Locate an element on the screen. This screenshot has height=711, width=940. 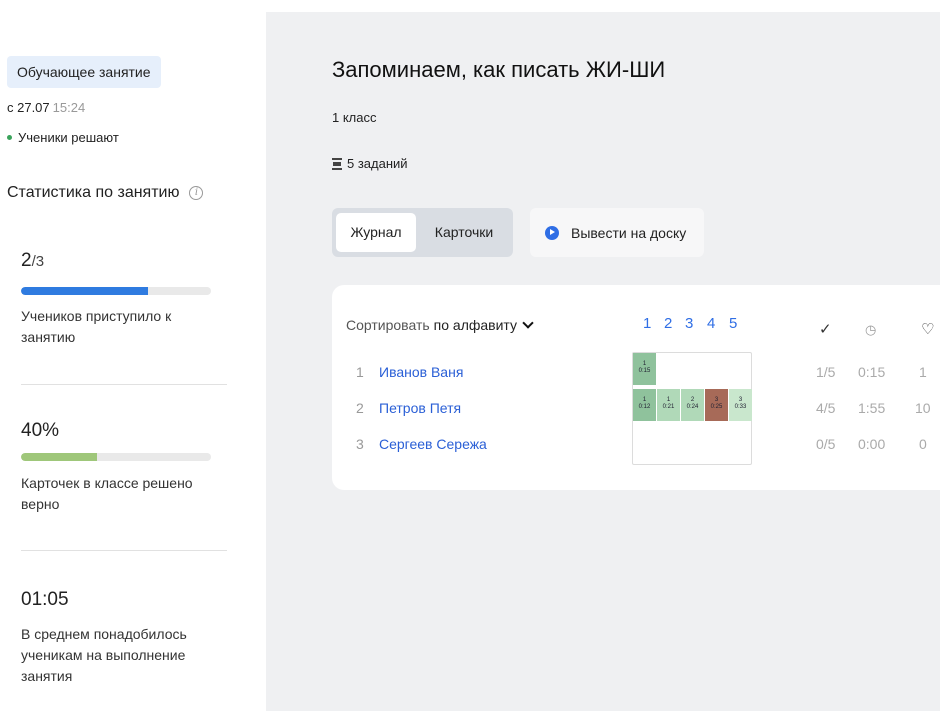
attempt-time: 0:33 is located at coordinates (740, 407).